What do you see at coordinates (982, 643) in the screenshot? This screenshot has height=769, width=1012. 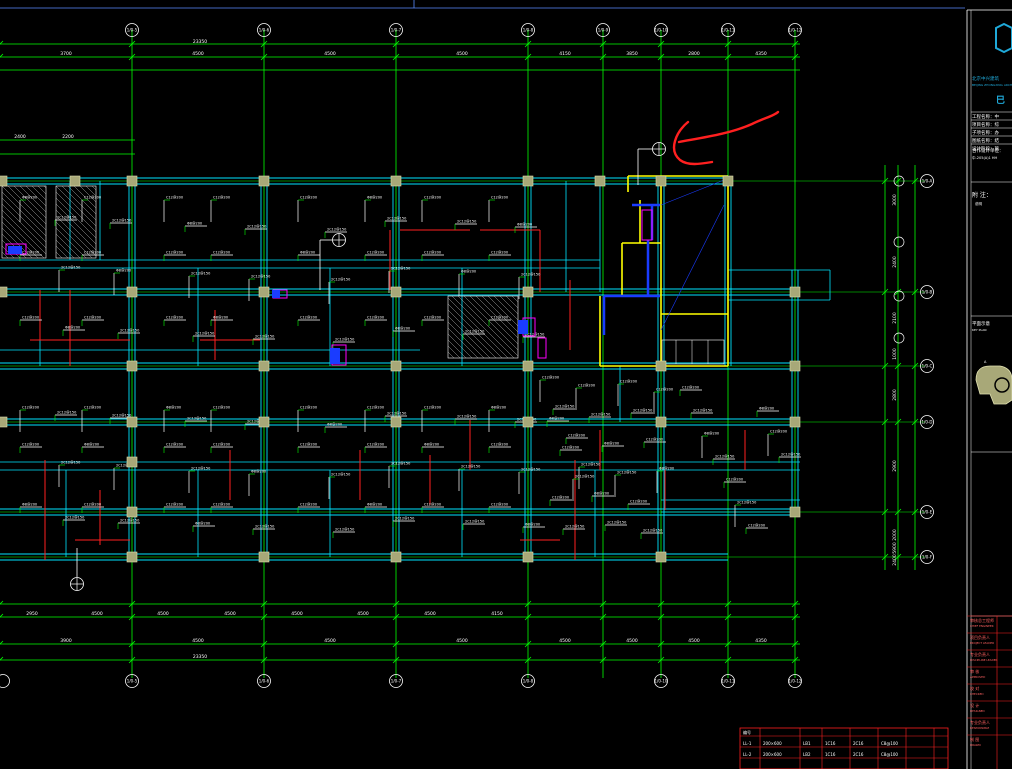 I see `approval-row-sub: PROJECT LEADER` at bounding box center [982, 643].